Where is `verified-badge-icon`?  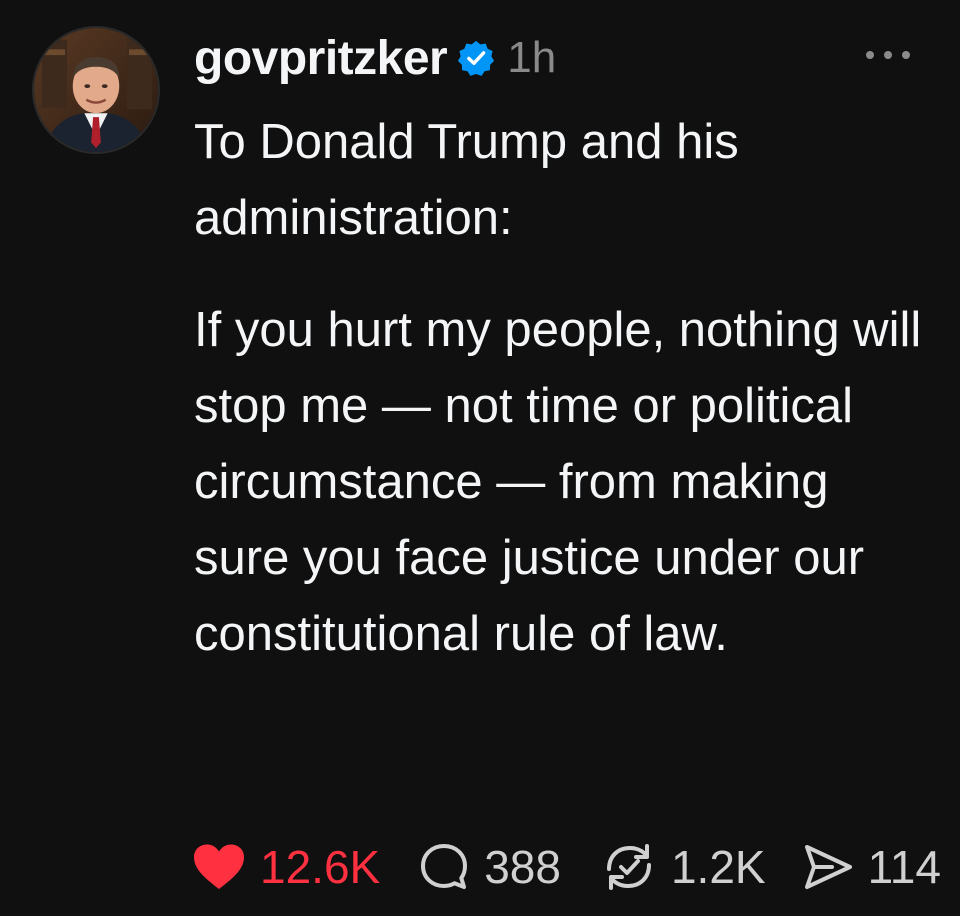 verified-badge-icon is located at coordinates (476, 58).